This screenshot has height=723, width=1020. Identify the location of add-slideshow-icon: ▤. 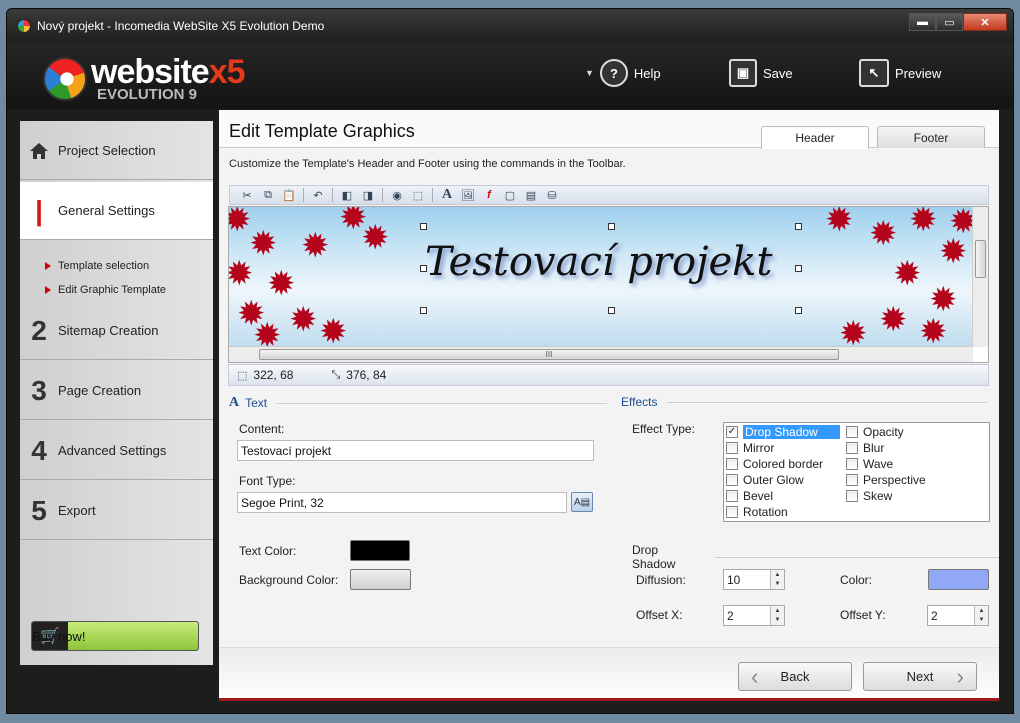
(531, 195).